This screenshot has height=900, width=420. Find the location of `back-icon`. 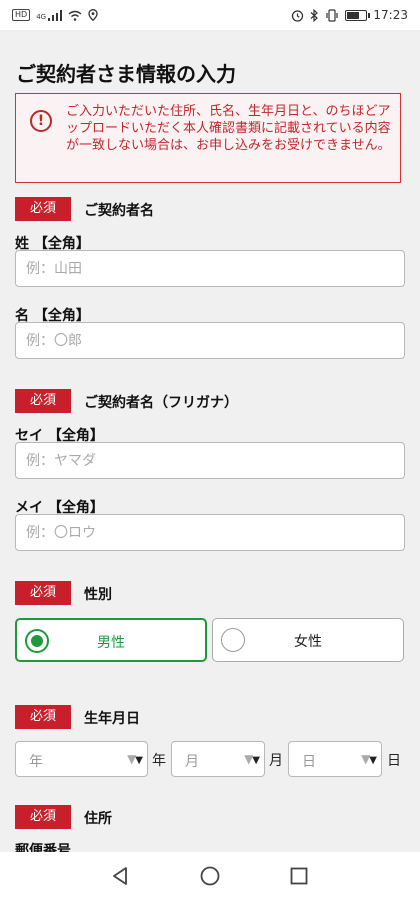

back-icon is located at coordinates (120, 876).